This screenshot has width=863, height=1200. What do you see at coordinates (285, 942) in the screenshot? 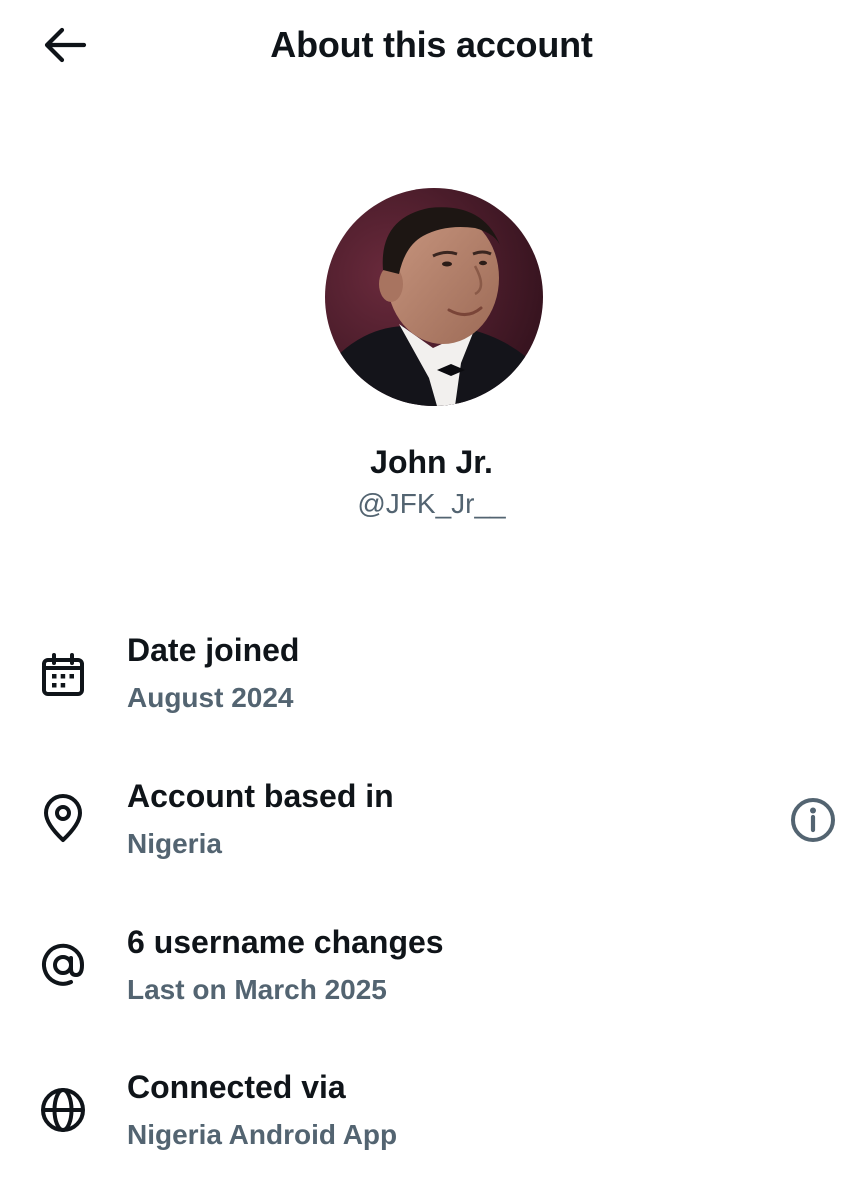
I see `detail-label: 6 username changes` at bounding box center [285, 942].